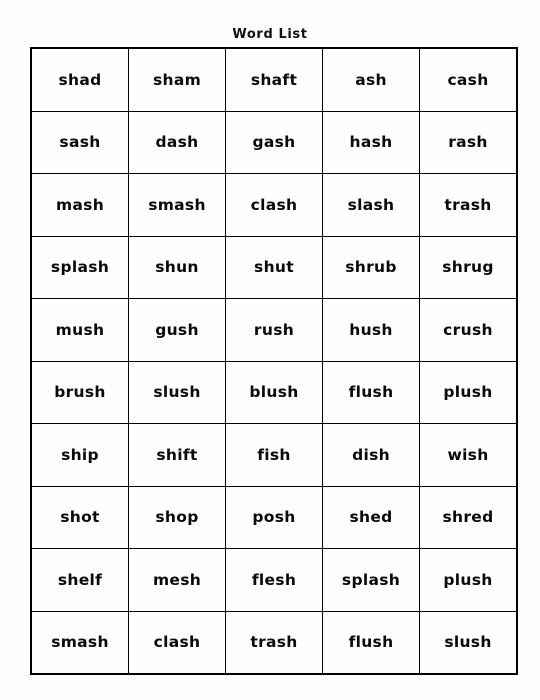  I want to click on table-row: brush slush blush flush plush, so click(274, 392).